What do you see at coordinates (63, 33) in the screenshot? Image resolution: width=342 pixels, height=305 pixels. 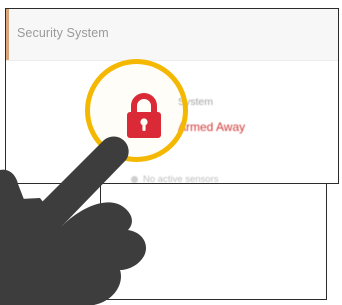 I see `card-title: Security System` at bounding box center [63, 33].